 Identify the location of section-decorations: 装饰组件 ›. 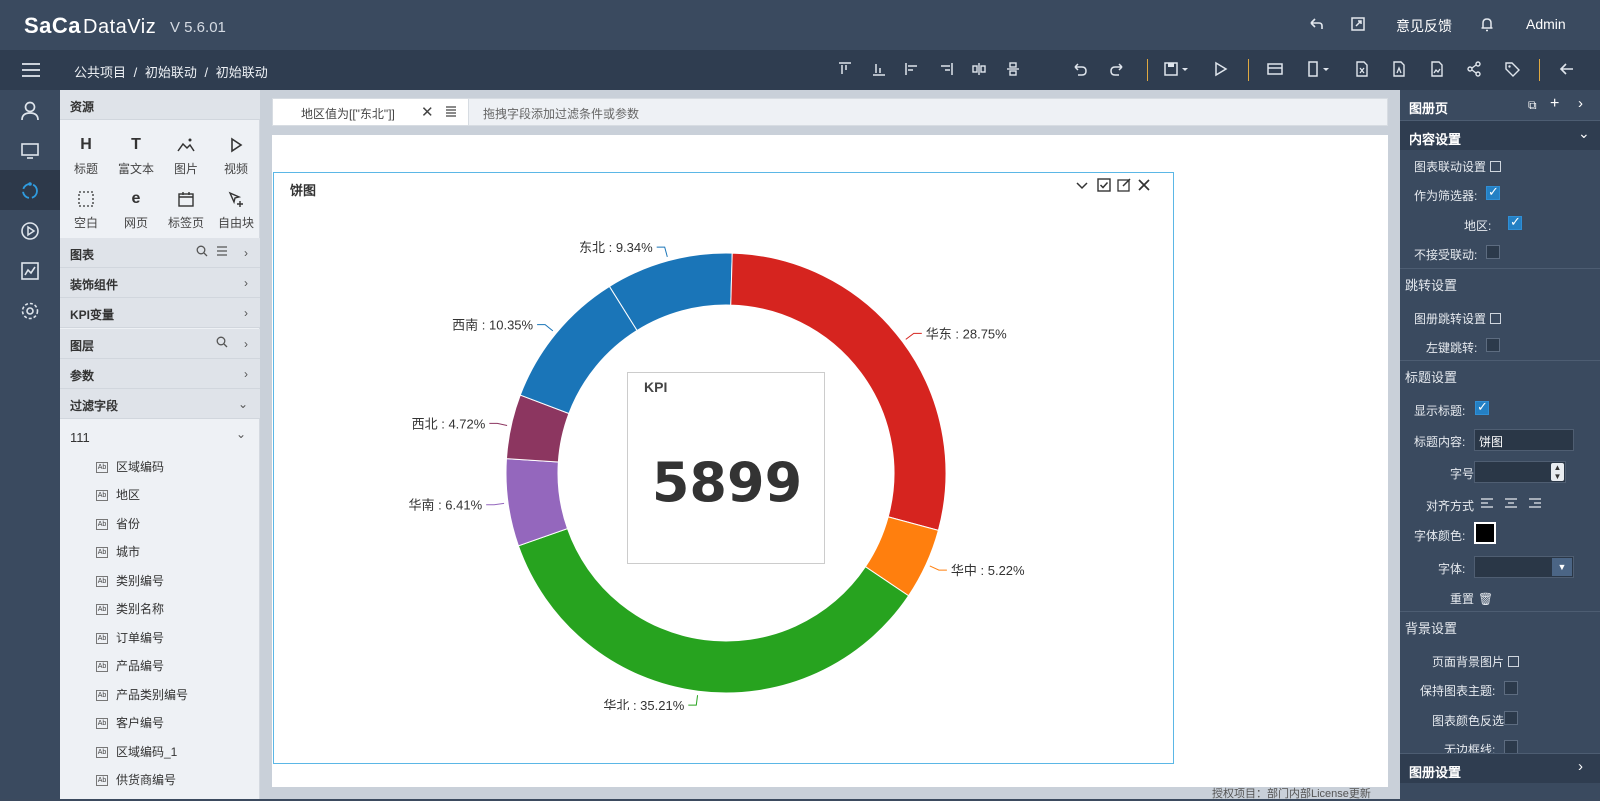
(160, 283).